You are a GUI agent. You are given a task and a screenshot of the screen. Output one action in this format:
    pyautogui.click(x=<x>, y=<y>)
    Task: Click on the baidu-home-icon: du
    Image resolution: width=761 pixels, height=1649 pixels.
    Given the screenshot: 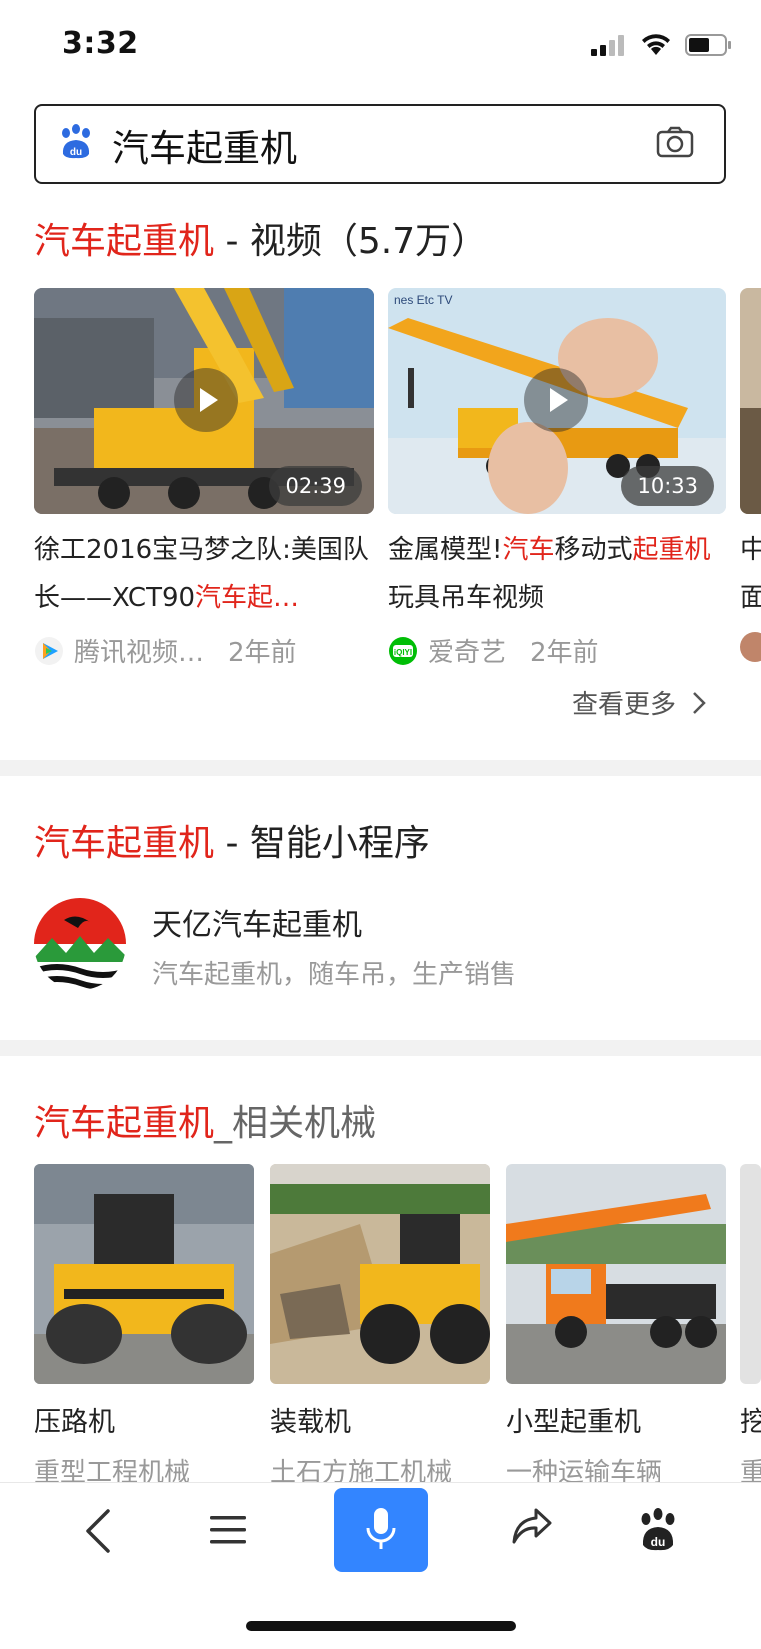 What is the action you would take?
    pyautogui.click(x=658, y=1530)
    